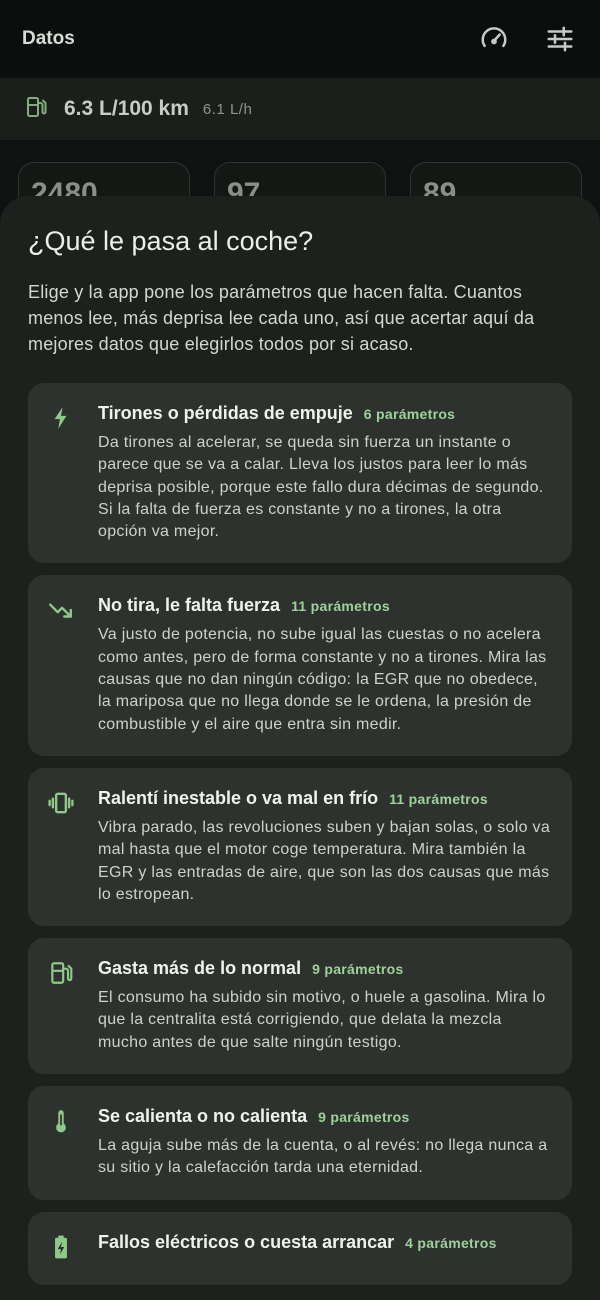  I want to click on option-title: Fallos eléctricos o cuesta arrancar, so click(246, 1241).